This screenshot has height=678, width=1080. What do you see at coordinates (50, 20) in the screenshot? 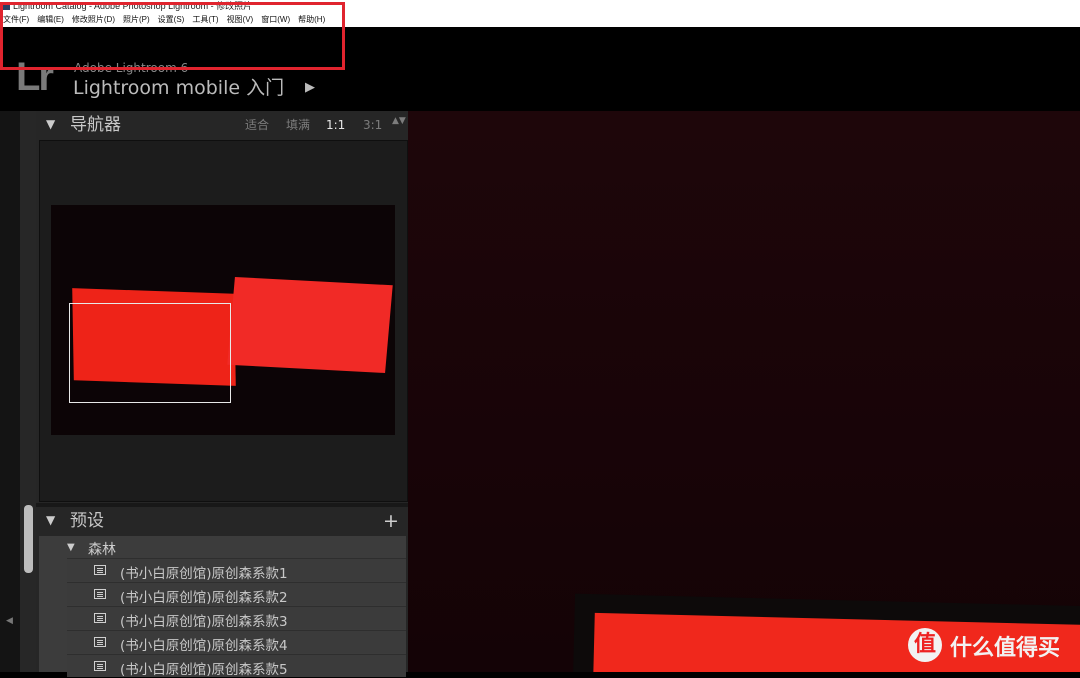
I see `menu-edit: 编辑(E)` at bounding box center [50, 20].